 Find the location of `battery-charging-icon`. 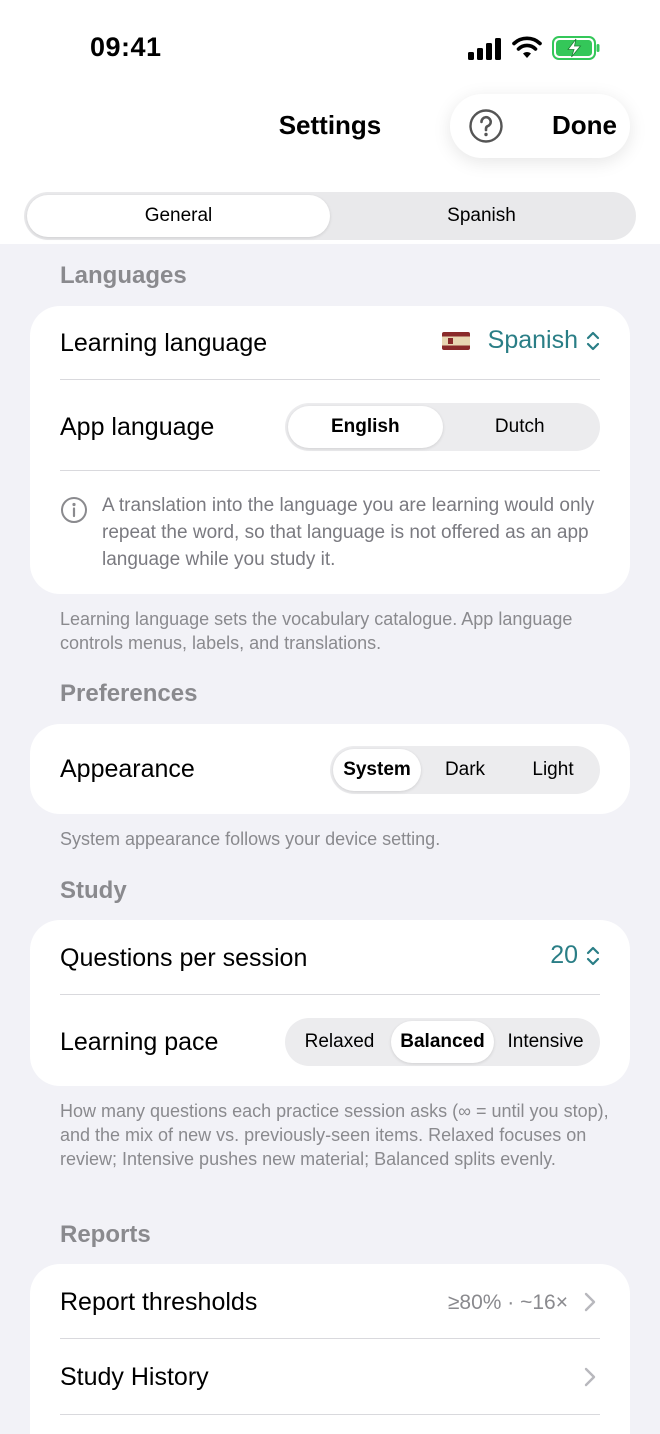

battery-charging-icon is located at coordinates (576, 48).